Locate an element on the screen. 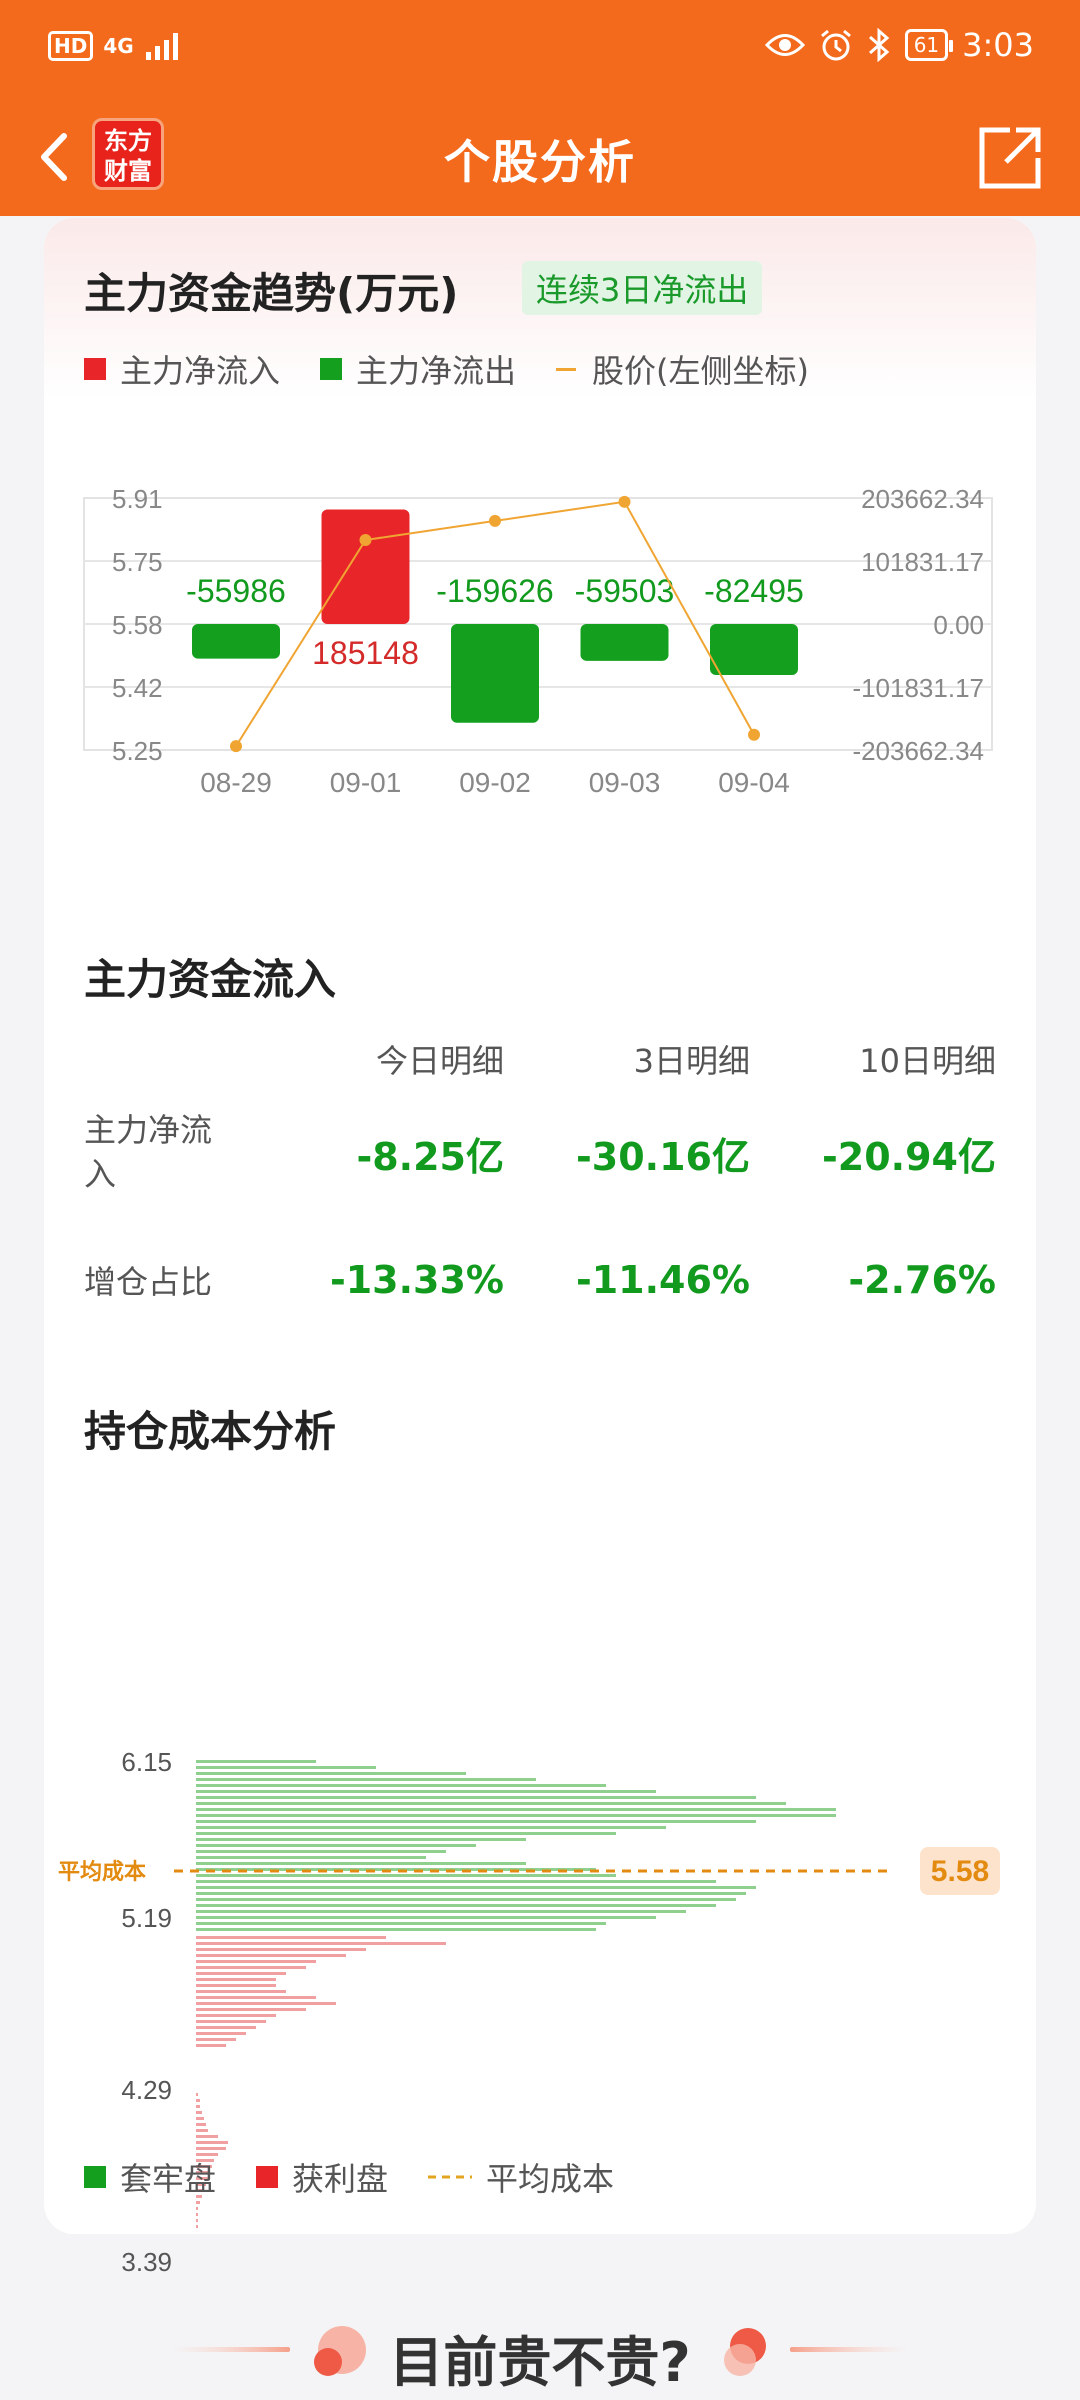 The image size is (1080, 2400). legend-inflow: 主力净流入 is located at coordinates (182, 369).